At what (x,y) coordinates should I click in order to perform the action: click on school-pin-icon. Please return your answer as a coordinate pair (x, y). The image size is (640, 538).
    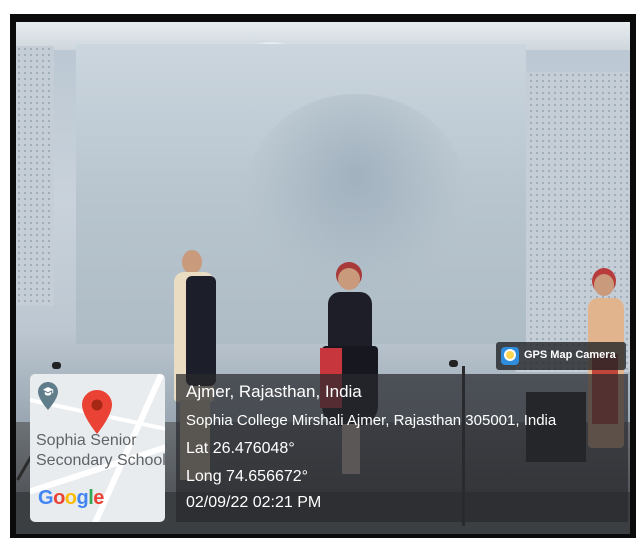
    Looking at the image, I should click on (48, 396).